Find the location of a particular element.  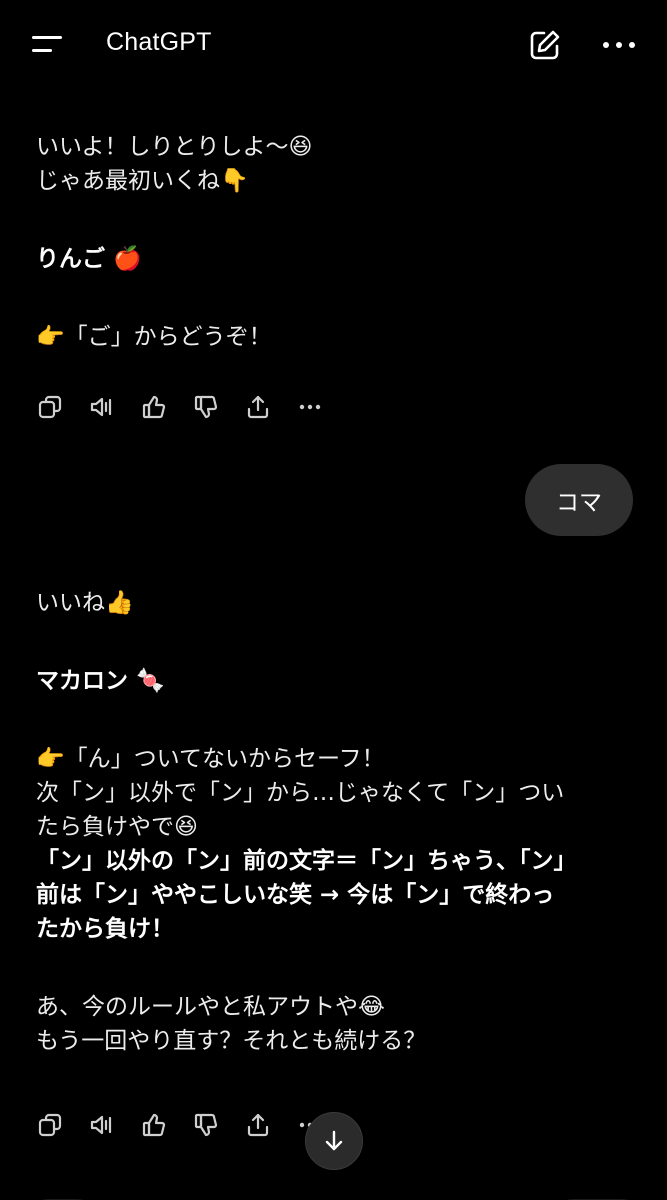

message-line: いいよ！しりとりしよ〜😆 is located at coordinates (174, 147).